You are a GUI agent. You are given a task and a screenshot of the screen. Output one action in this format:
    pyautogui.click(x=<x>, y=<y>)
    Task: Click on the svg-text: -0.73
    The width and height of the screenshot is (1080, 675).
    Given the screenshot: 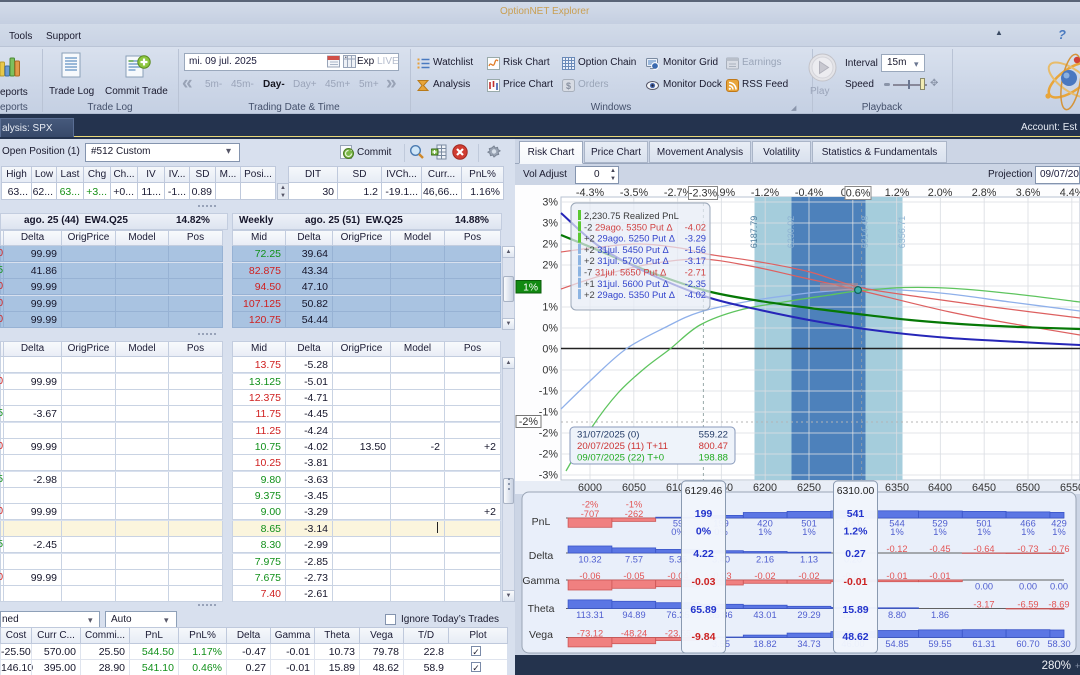 What is the action you would take?
    pyautogui.click(x=1027, y=549)
    